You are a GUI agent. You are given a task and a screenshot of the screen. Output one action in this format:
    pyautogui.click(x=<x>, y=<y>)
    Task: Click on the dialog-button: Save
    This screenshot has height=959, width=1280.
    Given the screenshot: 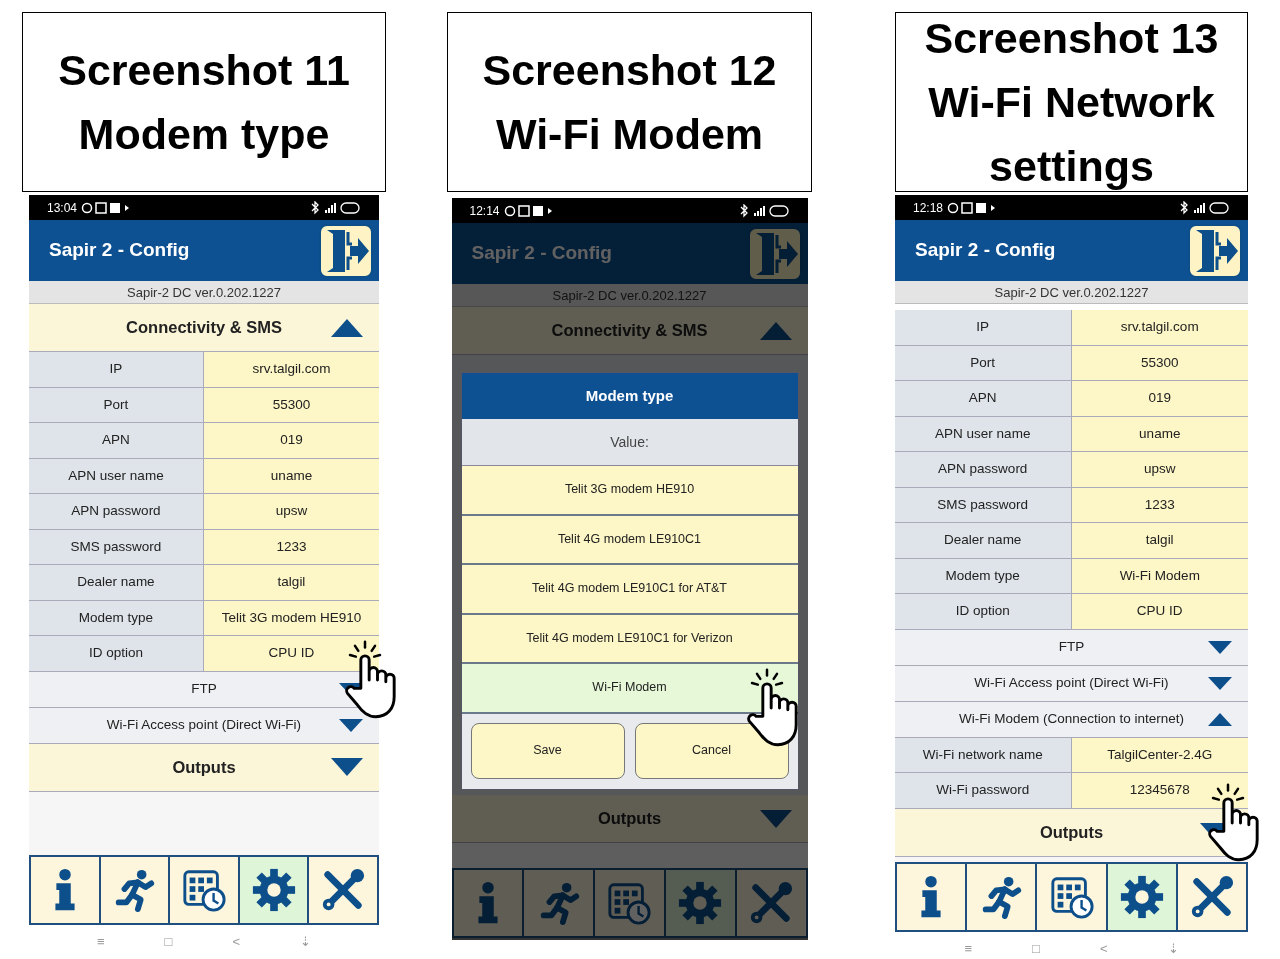 What is the action you would take?
    pyautogui.click(x=547, y=750)
    